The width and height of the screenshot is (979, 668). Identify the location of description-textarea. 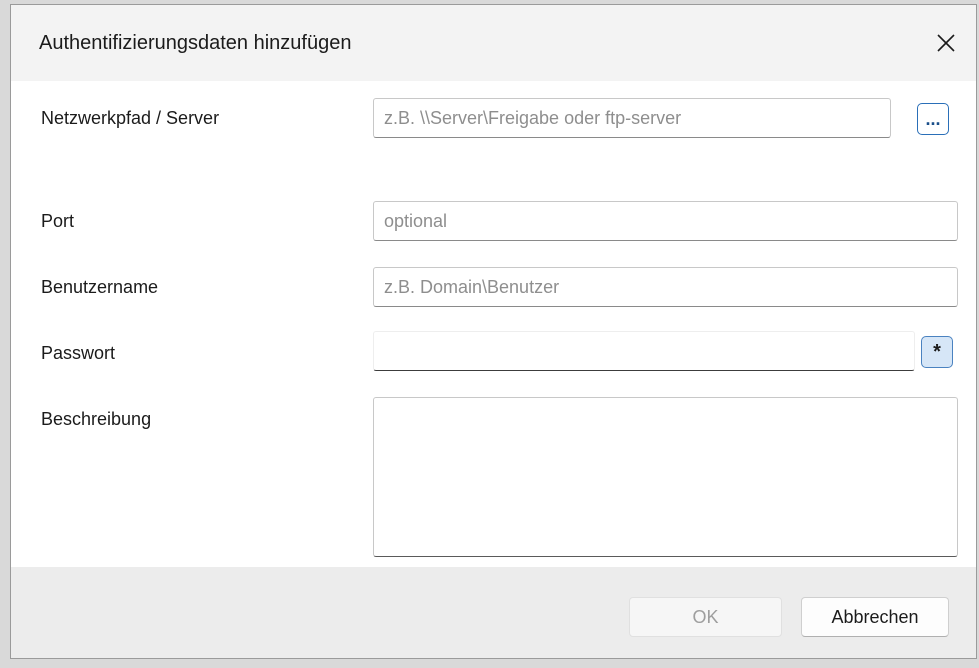
(665, 477).